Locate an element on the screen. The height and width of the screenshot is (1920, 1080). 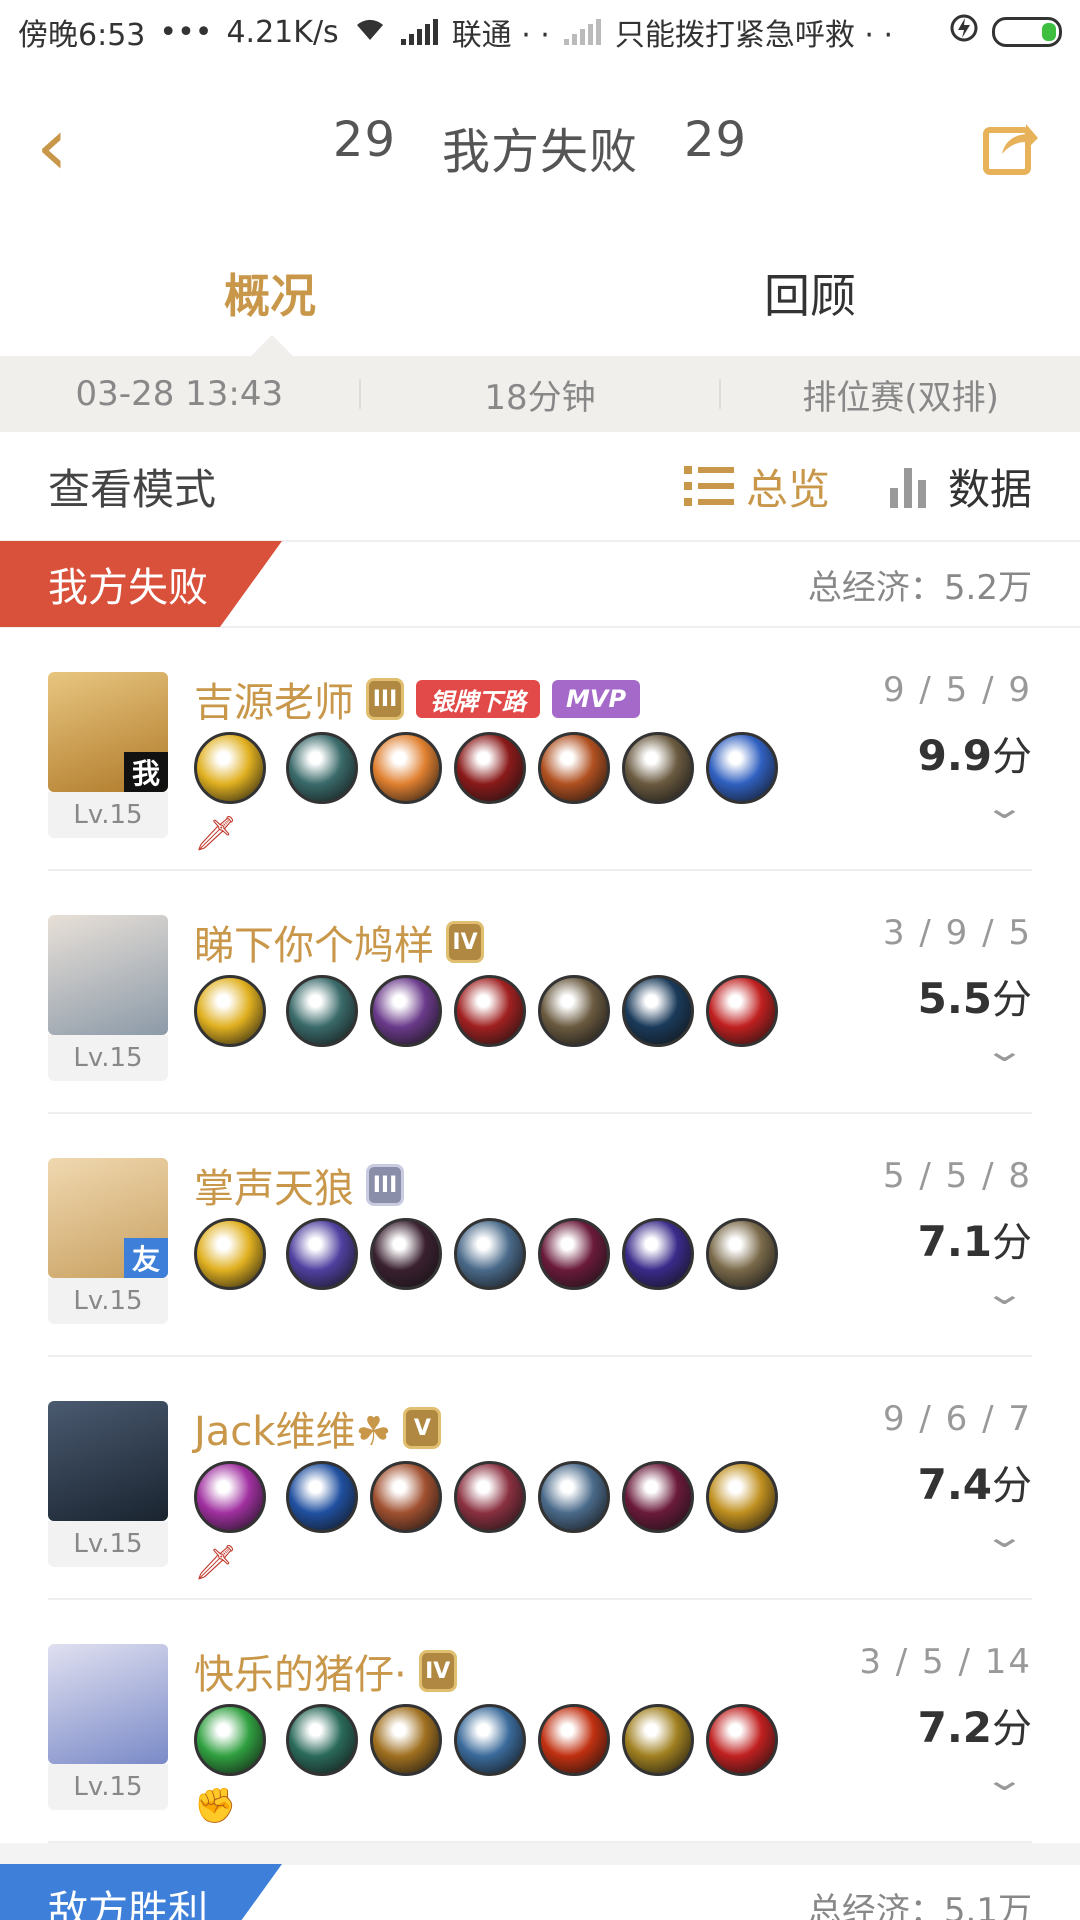
player-score: 7.1分 is located at coordinates (975, 1239).